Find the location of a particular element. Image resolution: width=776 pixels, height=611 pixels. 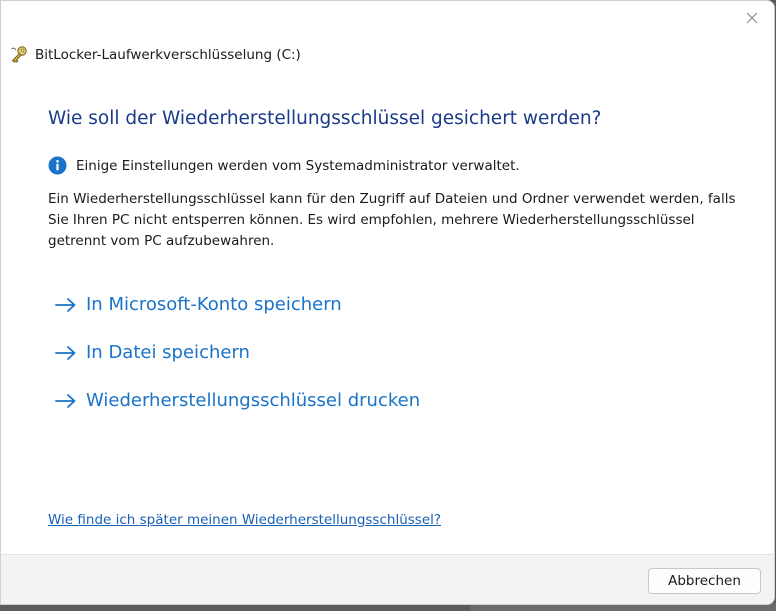

bitlocker-key-icon is located at coordinates (19, 54).